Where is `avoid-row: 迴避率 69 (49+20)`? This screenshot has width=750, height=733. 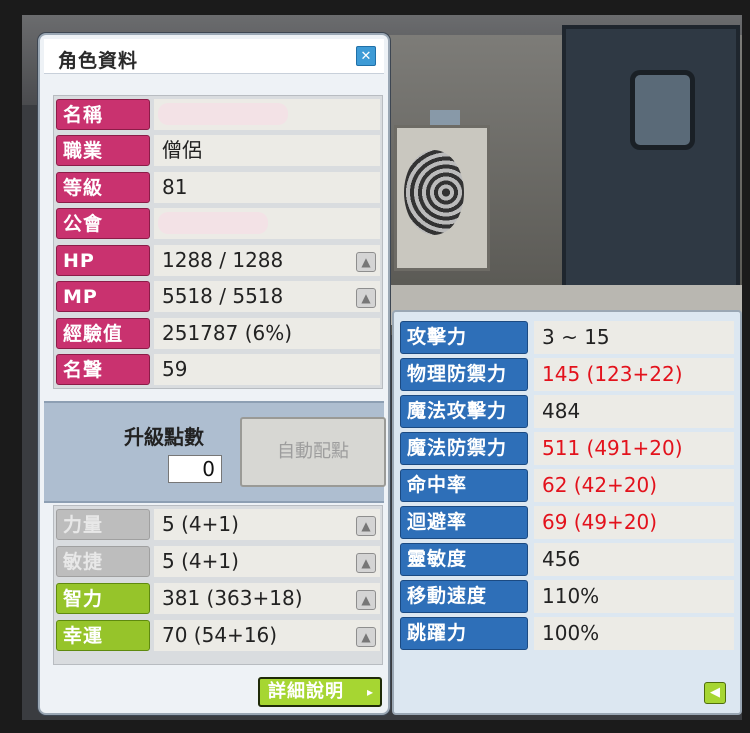
avoid-row: 迴避率 69 (49+20) is located at coordinates (569, 522).